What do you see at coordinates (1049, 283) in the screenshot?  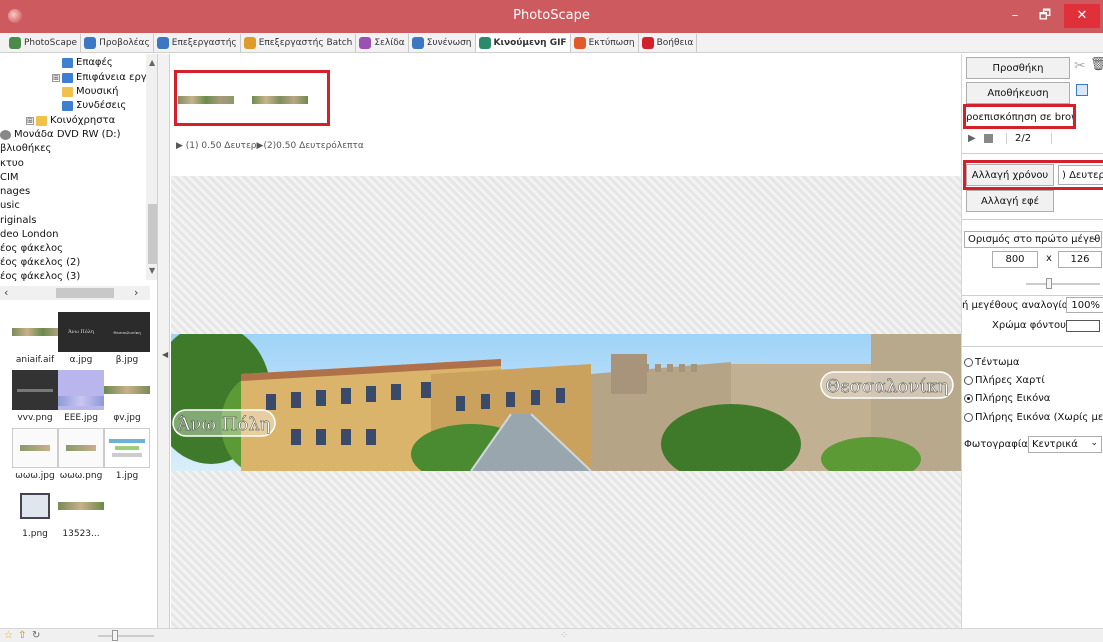 I see `size-slider-thumb` at bounding box center [1049, 283].